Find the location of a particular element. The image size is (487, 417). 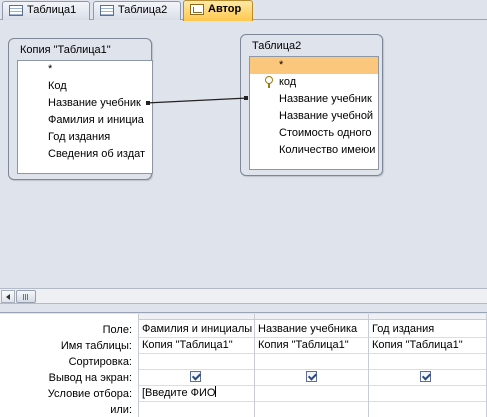

grid-column: Название учебника Копия "Таблица1" is located at coordinates (312, 365).